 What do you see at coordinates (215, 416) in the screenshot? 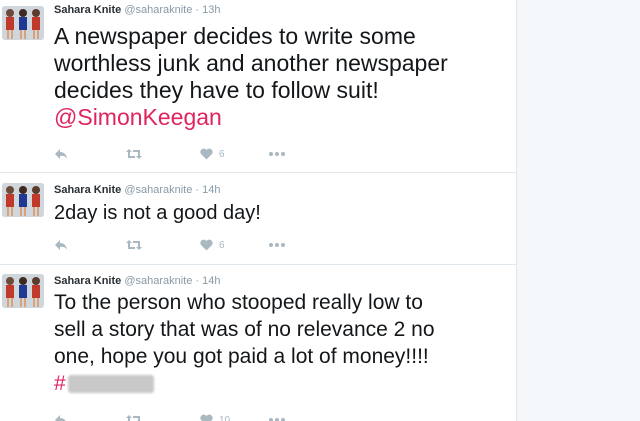
I see `like-button: 10` at bounding box center [215, 416].